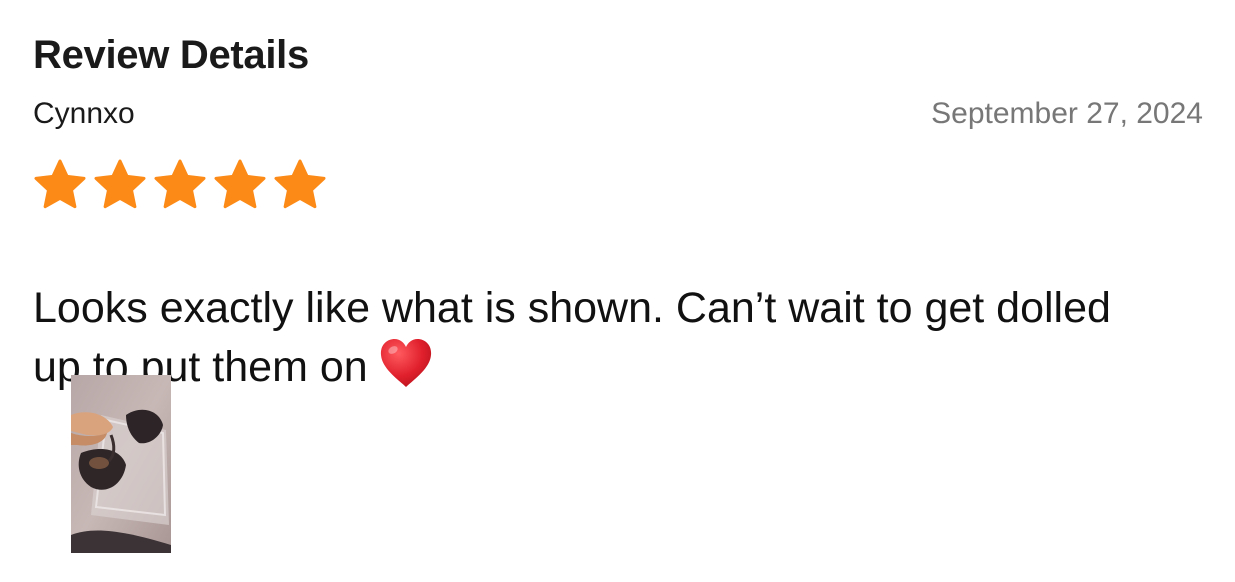 Image resolution: width=1235 pixels, height=582 pixels. I want to click on review-date: September 27, 2024, so click(1067, 113).